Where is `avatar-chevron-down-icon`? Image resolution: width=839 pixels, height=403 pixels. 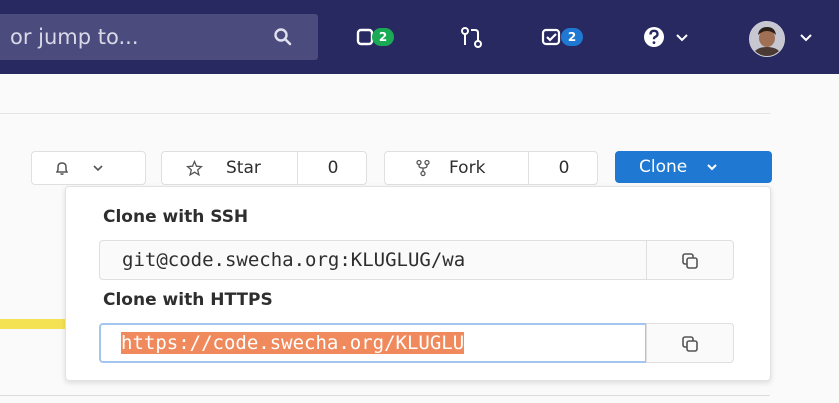 avatar-chevron-down-icon is located at coordinates (806, 38).